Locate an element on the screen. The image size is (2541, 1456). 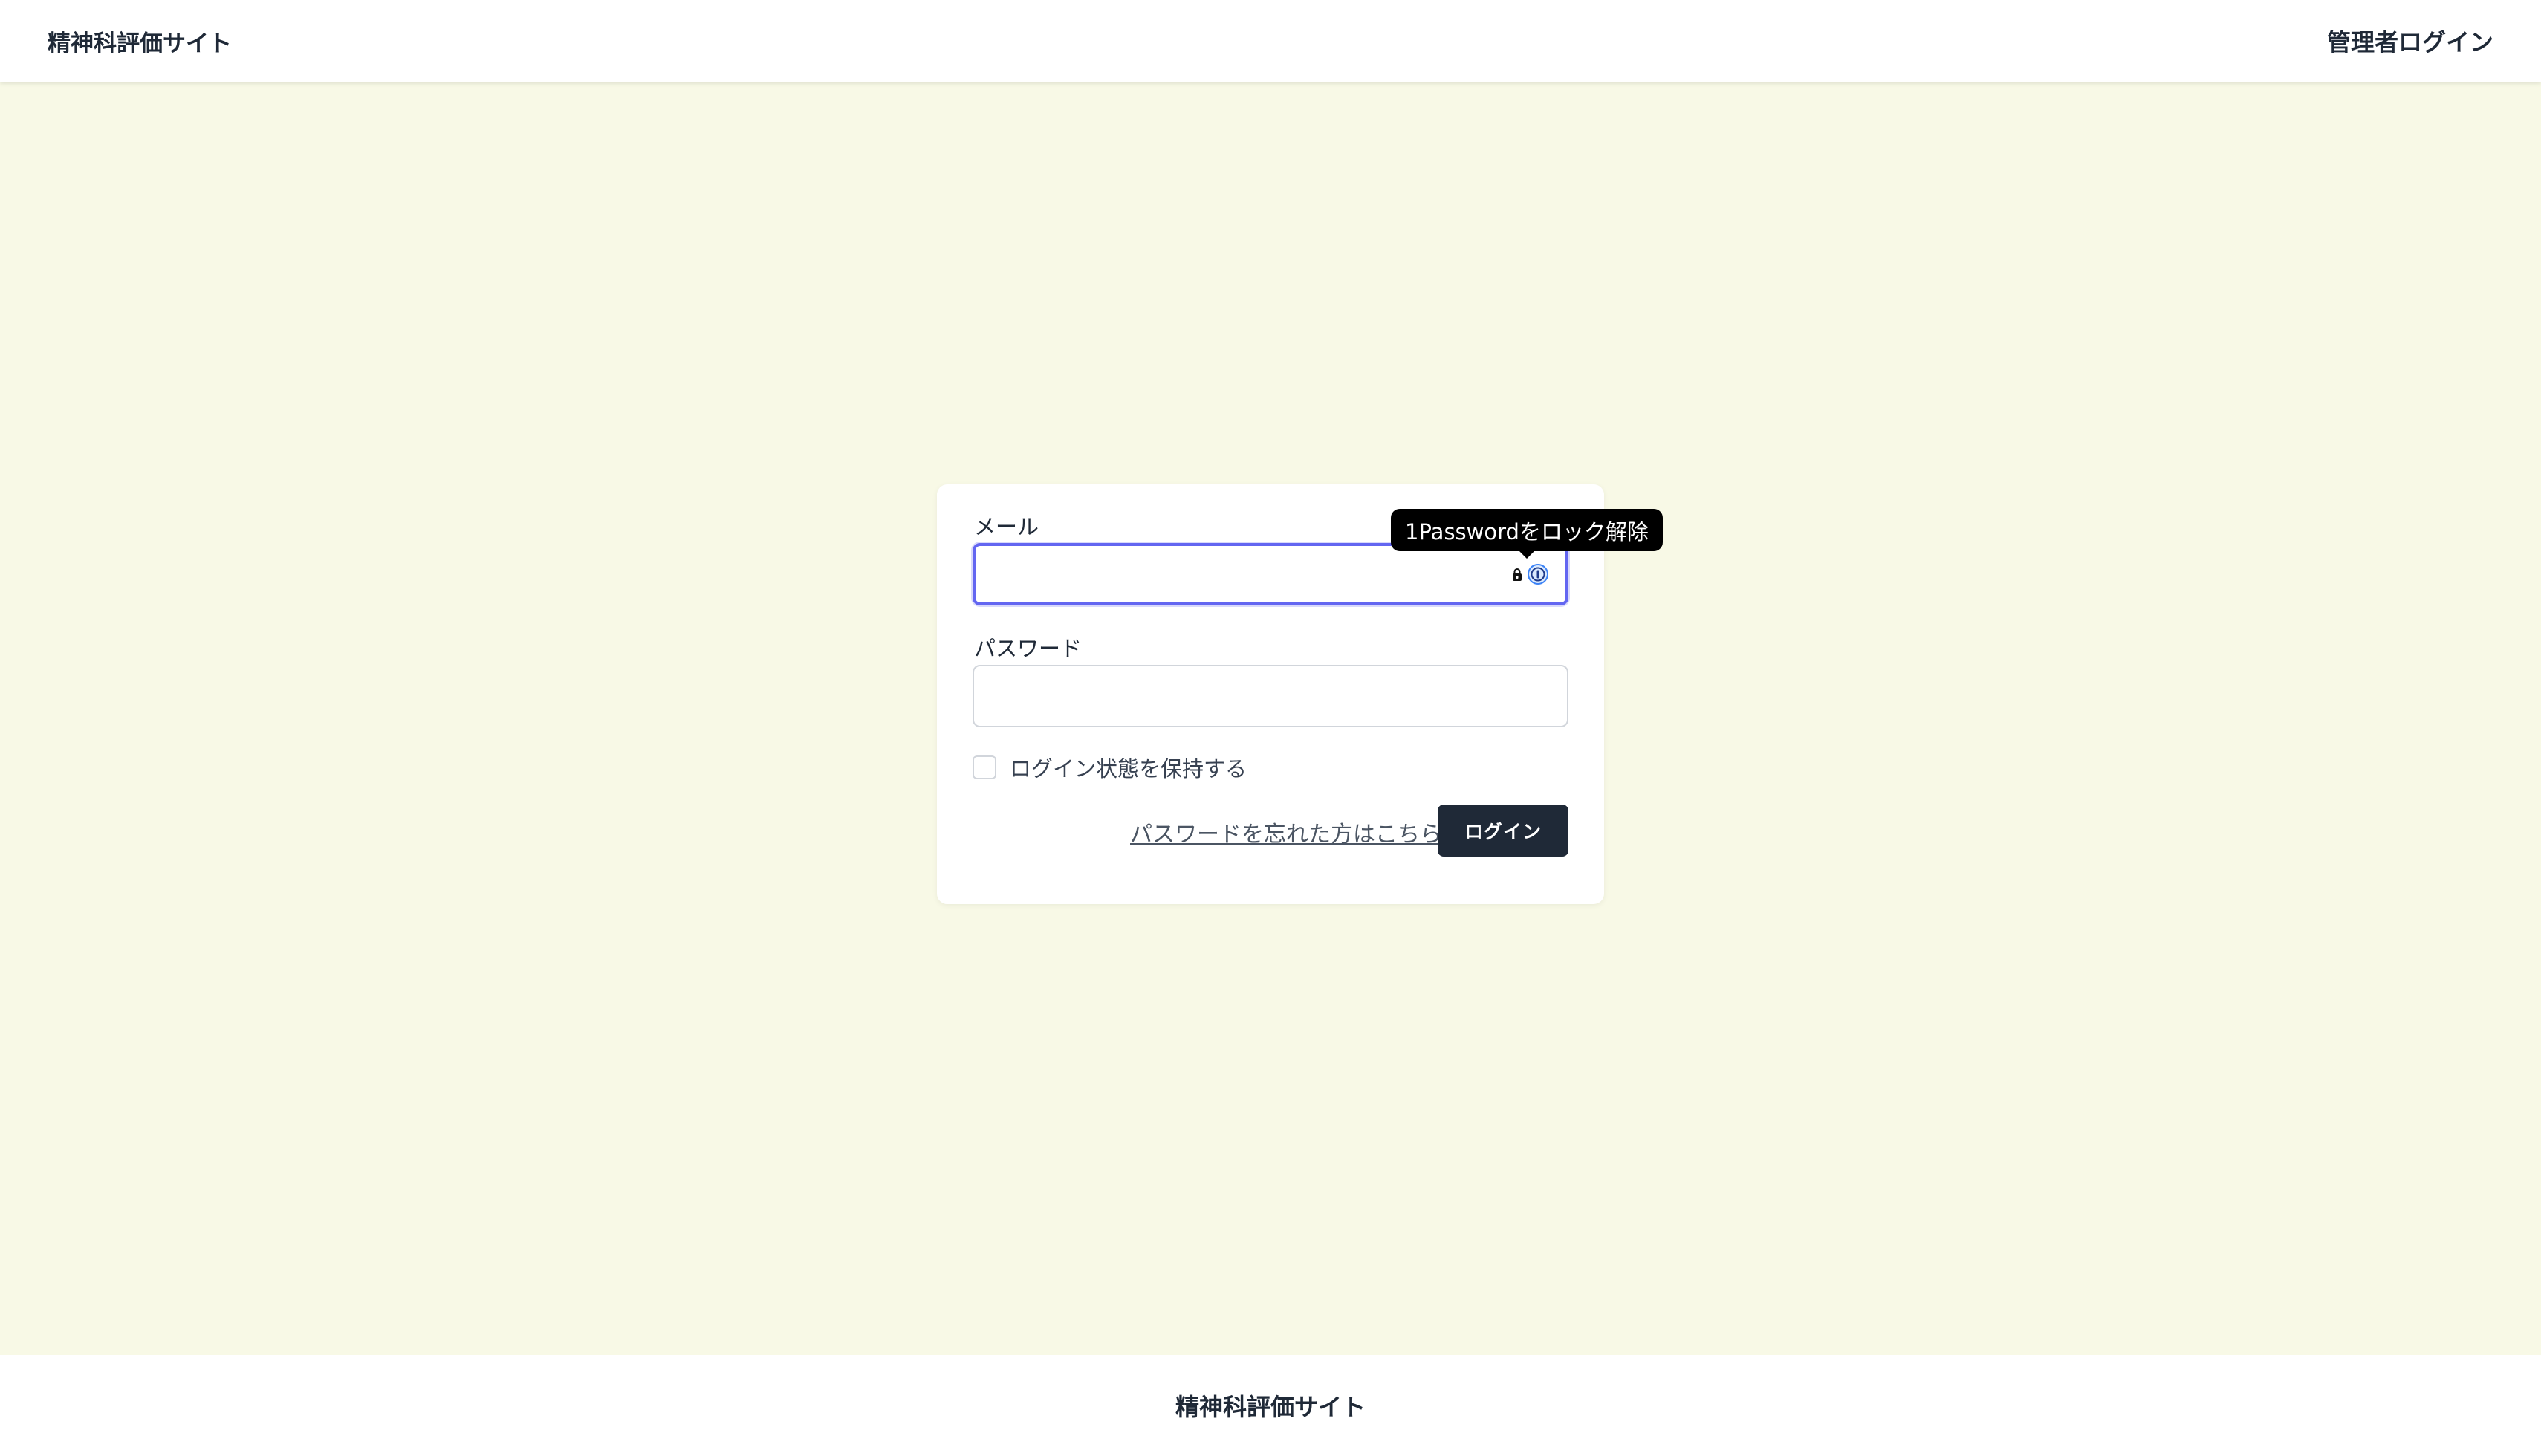
password-label: パスワード is located at coordinates (1028, 649).